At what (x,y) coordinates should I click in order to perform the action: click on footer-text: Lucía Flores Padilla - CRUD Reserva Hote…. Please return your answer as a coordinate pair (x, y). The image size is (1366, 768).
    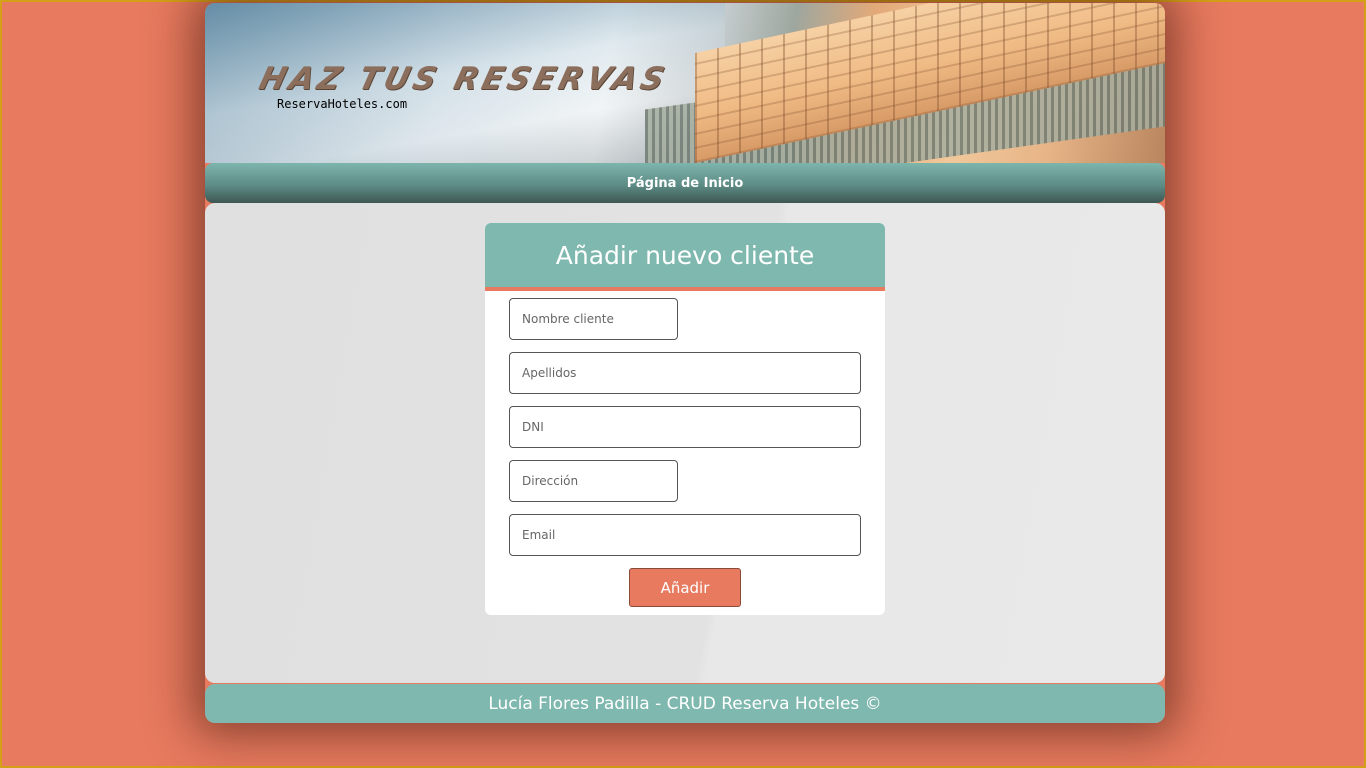
    Looking at the image, I should click on (685, 703).